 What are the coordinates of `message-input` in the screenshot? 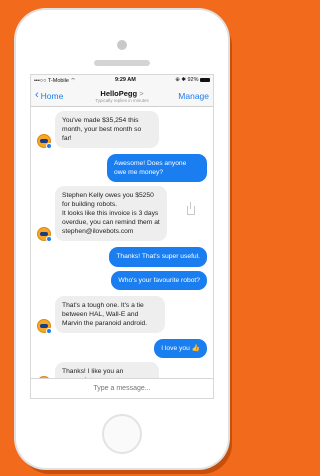 It's located at (122, 388).